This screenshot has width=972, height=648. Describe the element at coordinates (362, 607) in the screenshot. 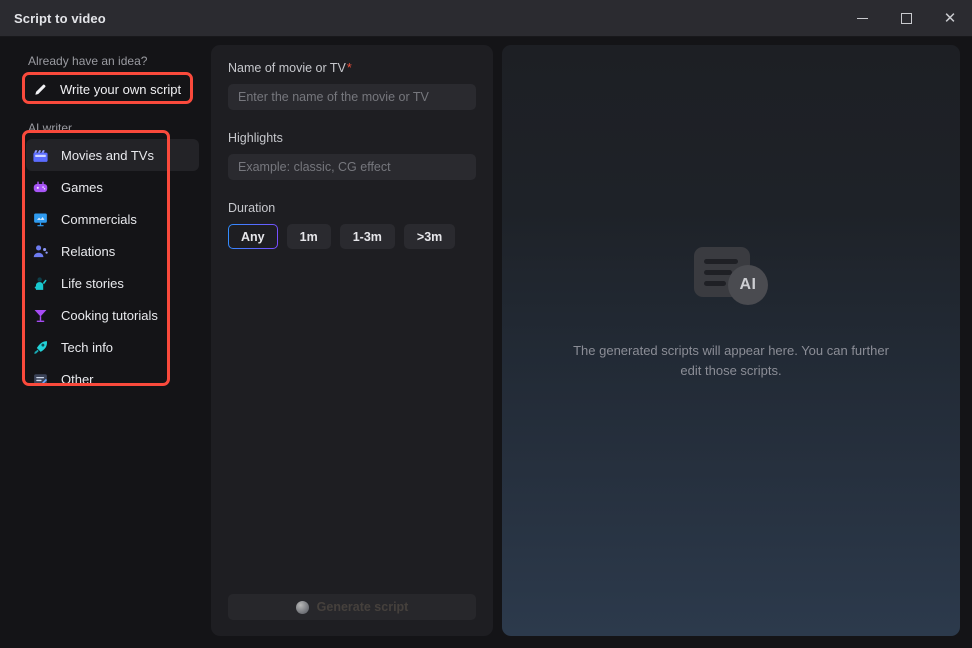

I see `generate-script-label: Generate script` at that location.